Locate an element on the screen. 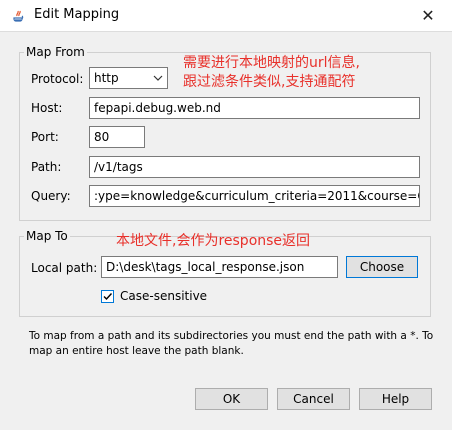  path-label: Path: is located at coordinates (46, 167).